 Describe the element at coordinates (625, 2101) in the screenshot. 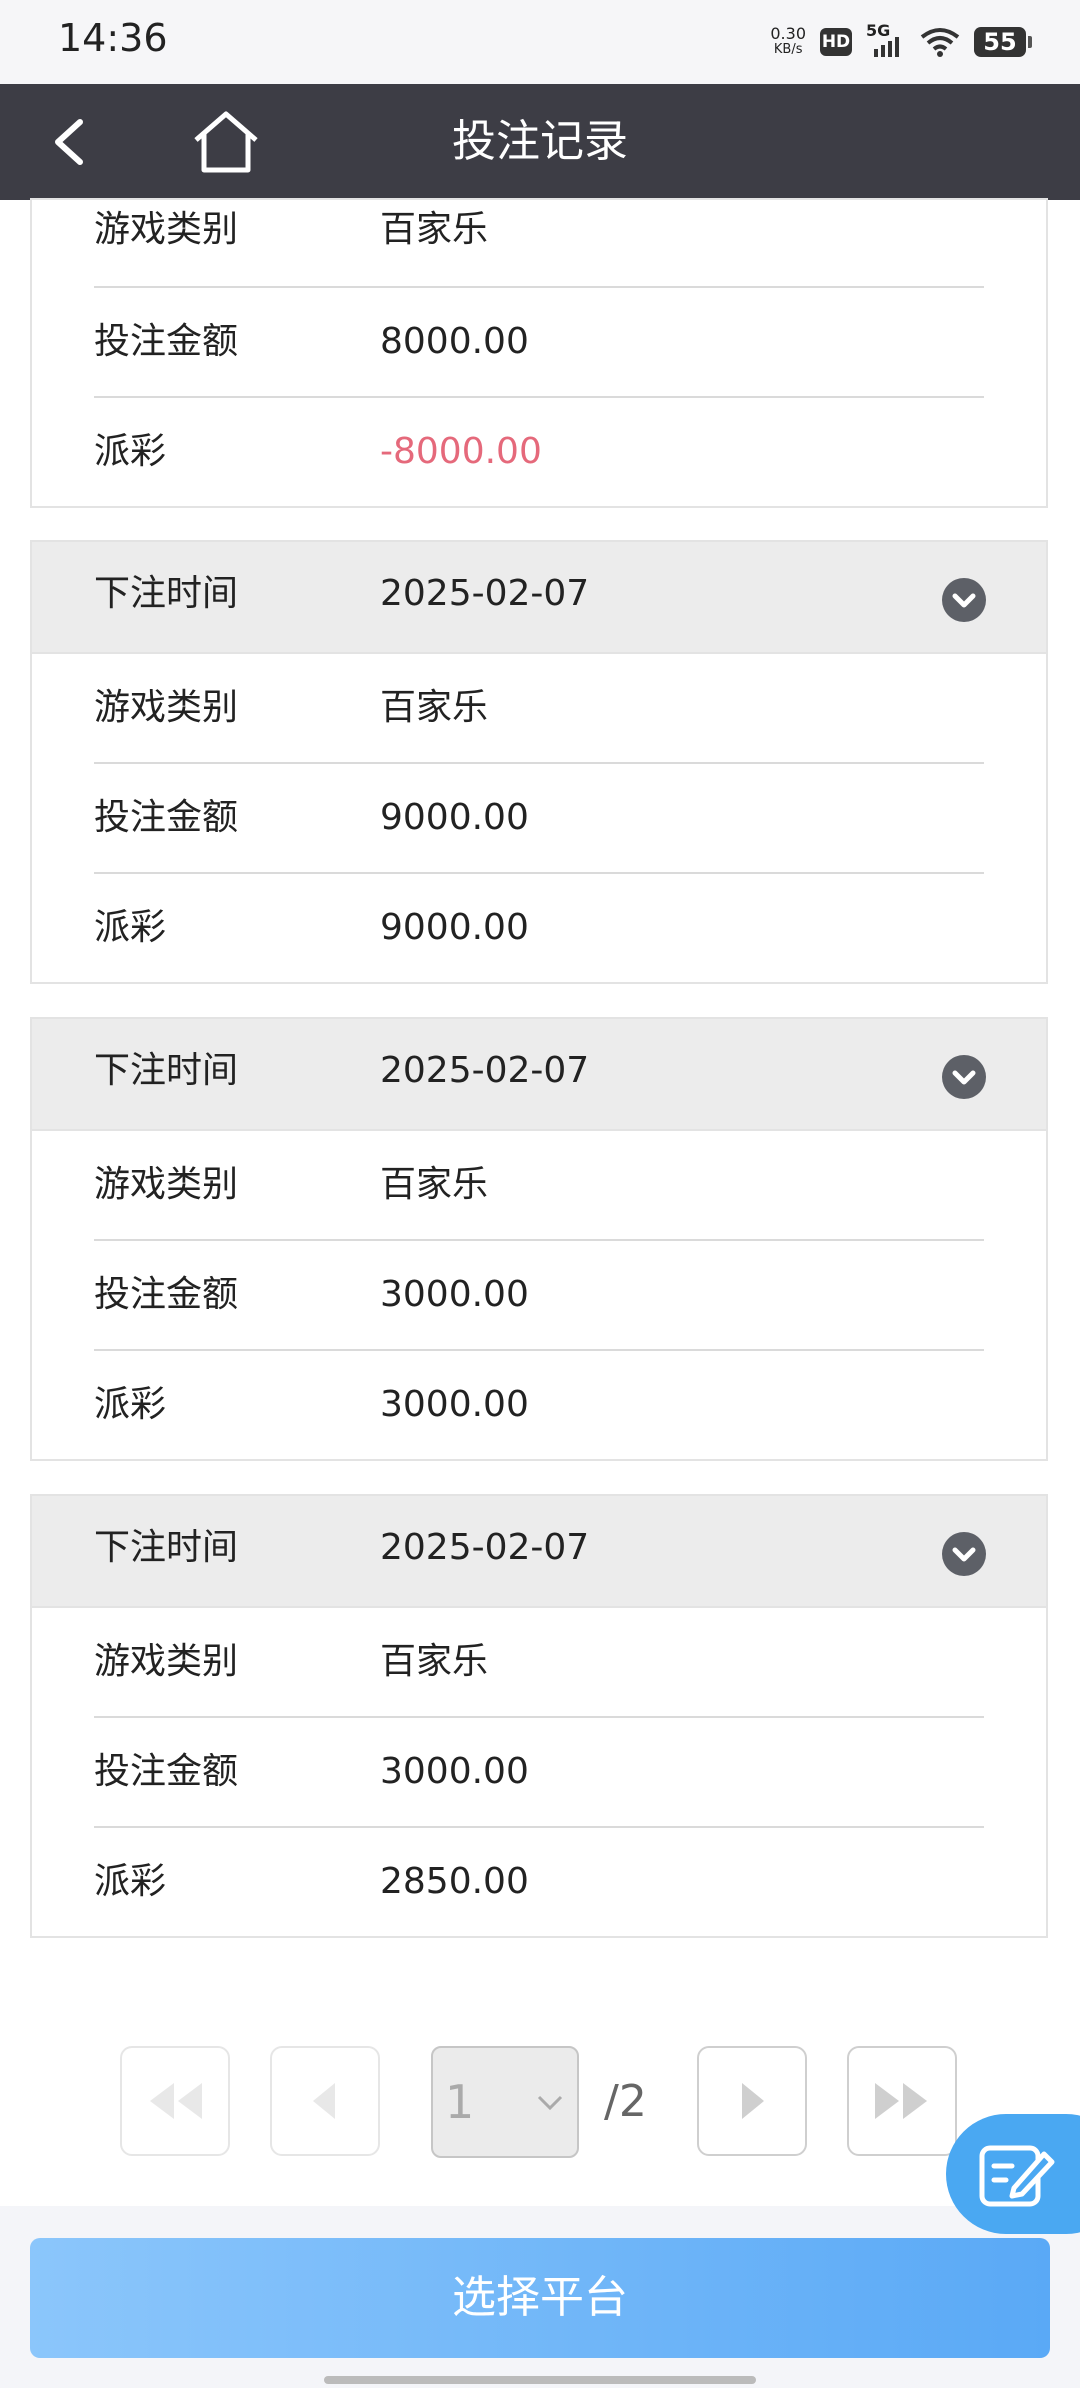

I see `total-pages: /2` at that location.